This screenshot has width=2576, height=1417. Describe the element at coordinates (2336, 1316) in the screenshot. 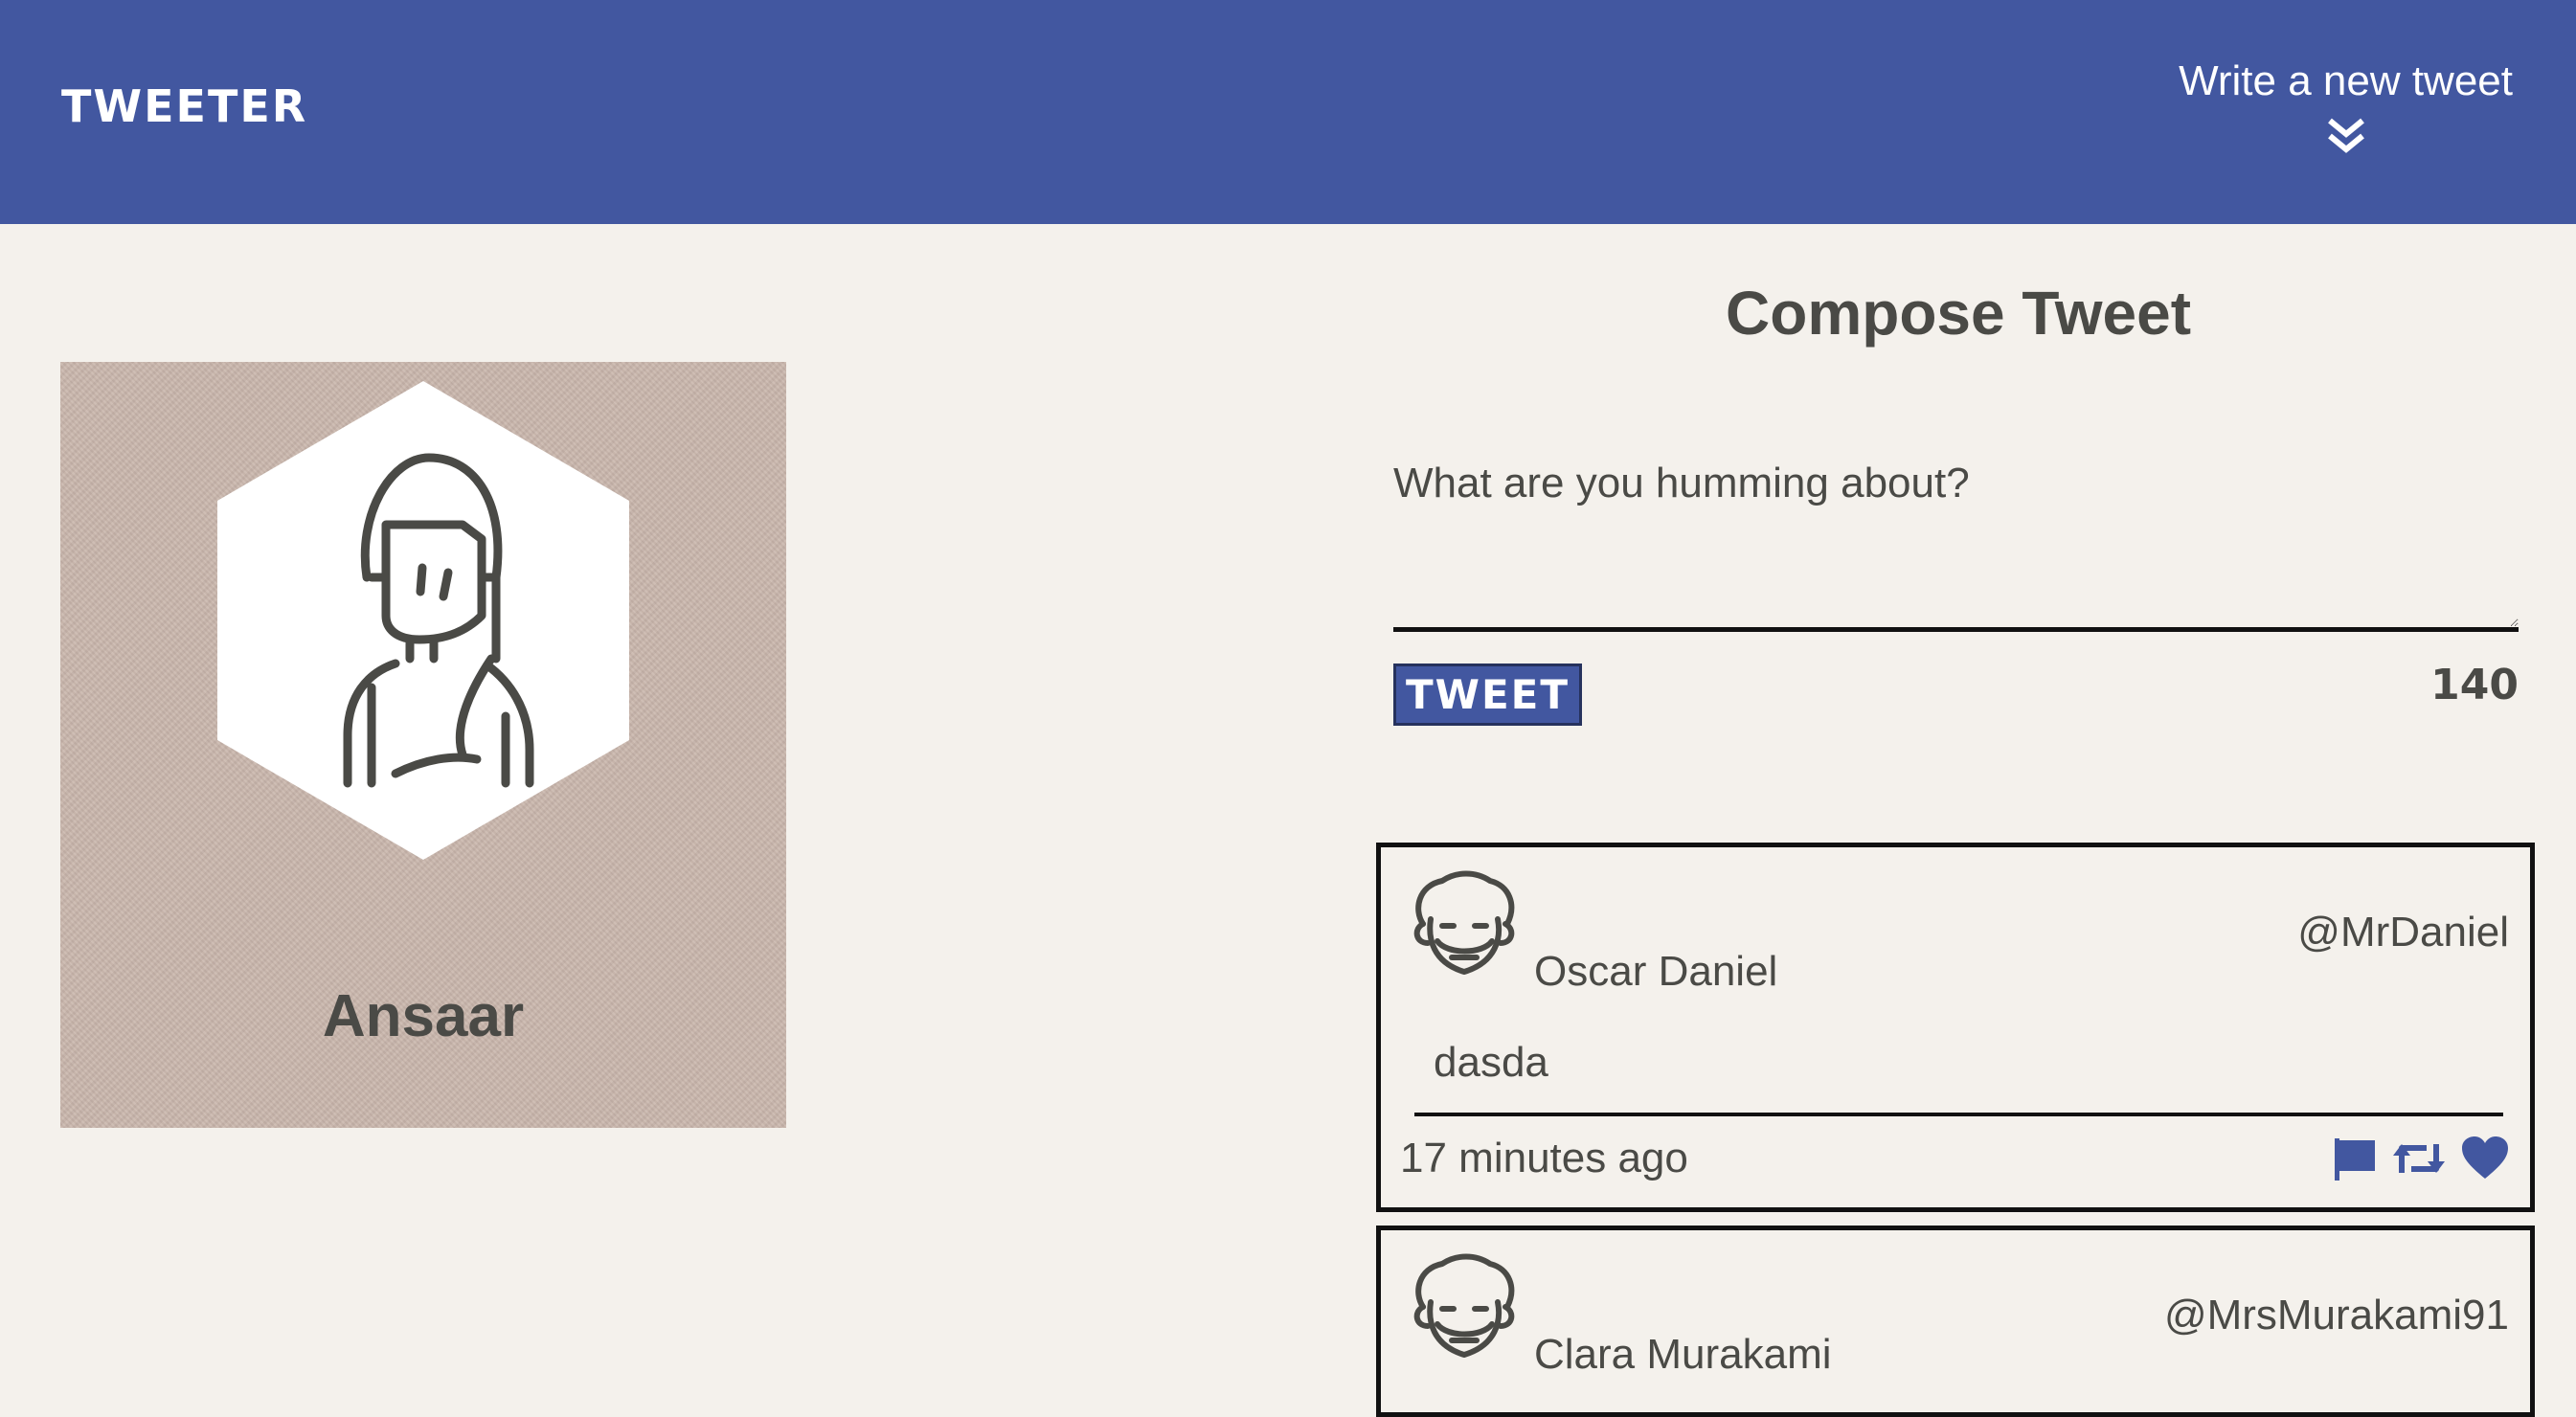

I see `tweet-author-handle: @MrsMurakami91` at that location.